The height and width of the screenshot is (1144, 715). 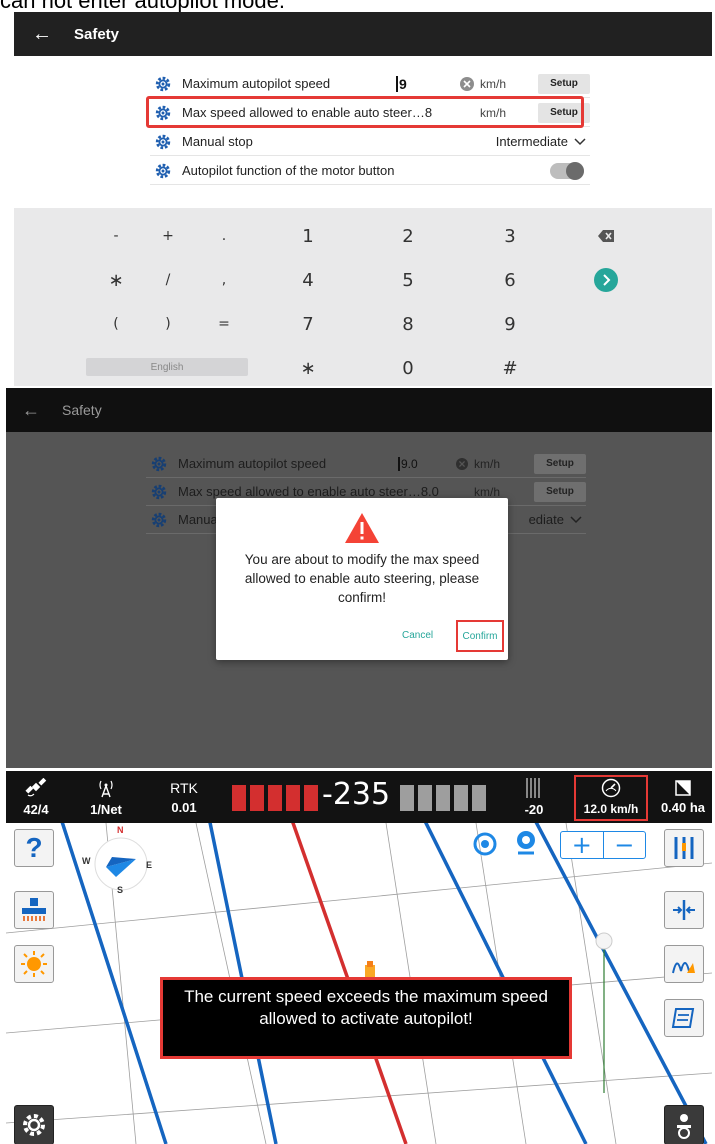 I want to click on setting-row-manual-stop: Manual stop Intermediate, so click(x=370, y=142).